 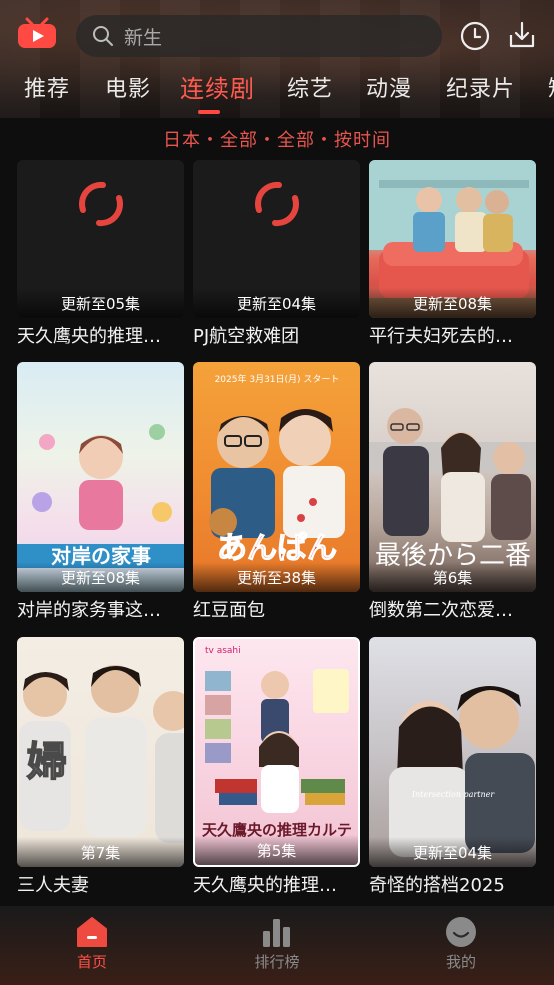 I want to click on poster-image: 2025年 3月31日(月) スタート あんぱん 更新至38集, so click(x=276, y=477).